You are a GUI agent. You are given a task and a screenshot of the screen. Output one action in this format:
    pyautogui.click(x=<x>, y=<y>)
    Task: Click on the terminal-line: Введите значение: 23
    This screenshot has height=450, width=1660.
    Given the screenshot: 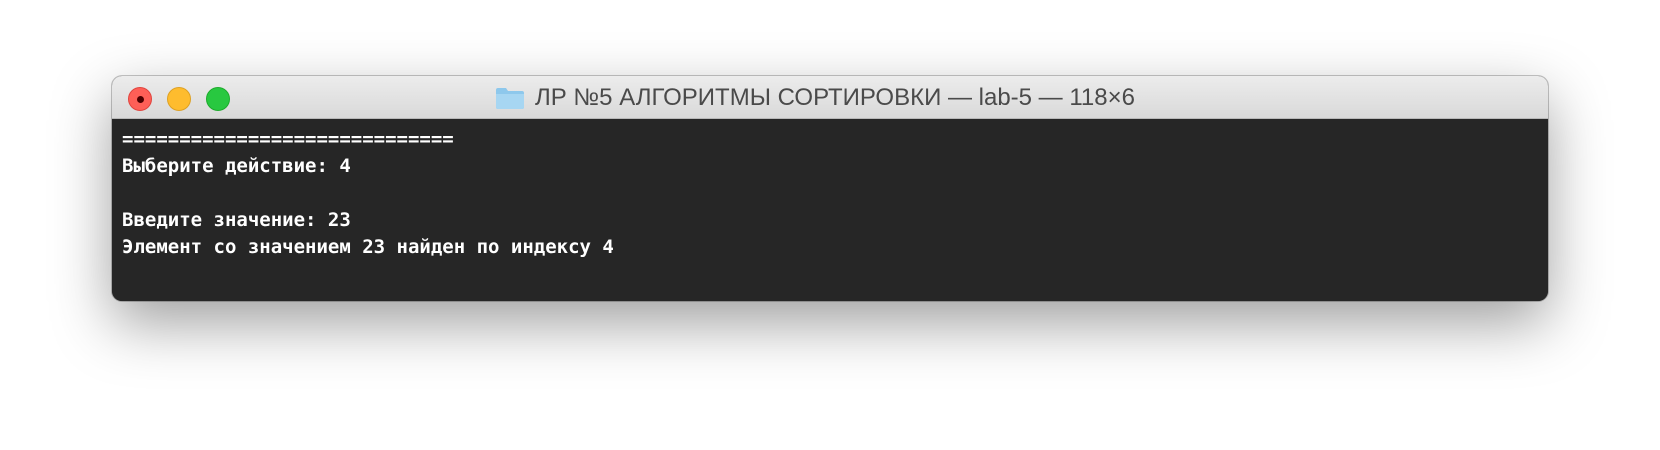 What is the action you would take?
    pyautogui.click(x=236, y=220)
    